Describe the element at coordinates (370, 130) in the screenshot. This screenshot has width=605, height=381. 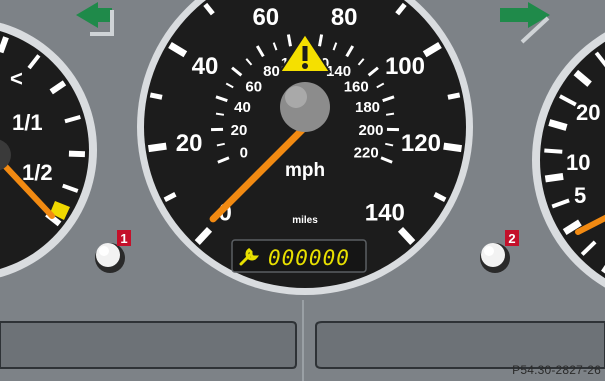
I see `kmh-label: 200` at that location.